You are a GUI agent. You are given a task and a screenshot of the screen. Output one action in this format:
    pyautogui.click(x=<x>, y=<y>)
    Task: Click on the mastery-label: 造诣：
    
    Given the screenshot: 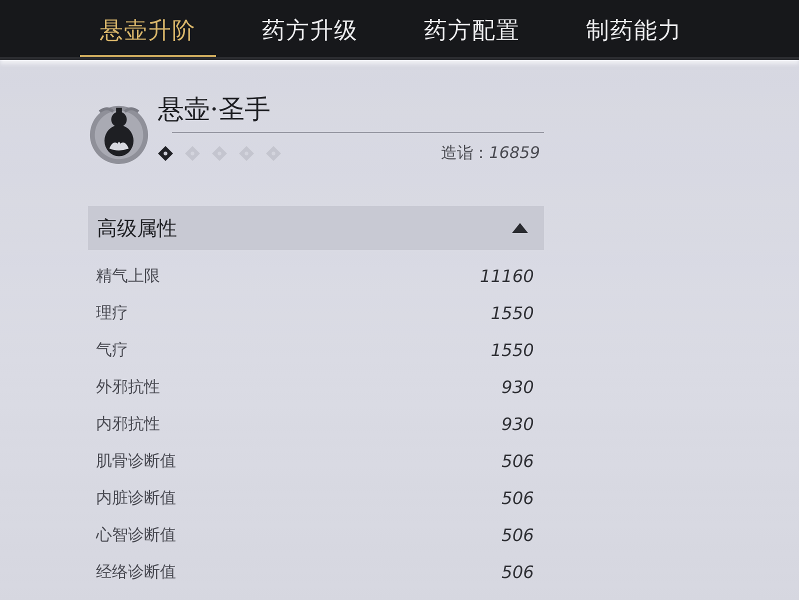 What is the action you would take?
    pyautogui.click(x=465, y=153)
    